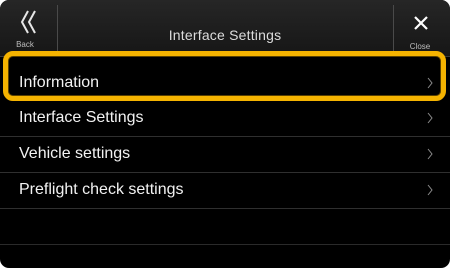  Describe the element at coordinates (101, 189) in the screenshot. I see `menu-item-label: Preflight check settings` at that location.